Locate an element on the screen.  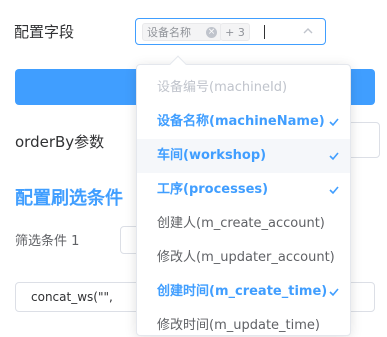
option-create-account: 创建人(m_create_account) is located at coordinates (243, 224).